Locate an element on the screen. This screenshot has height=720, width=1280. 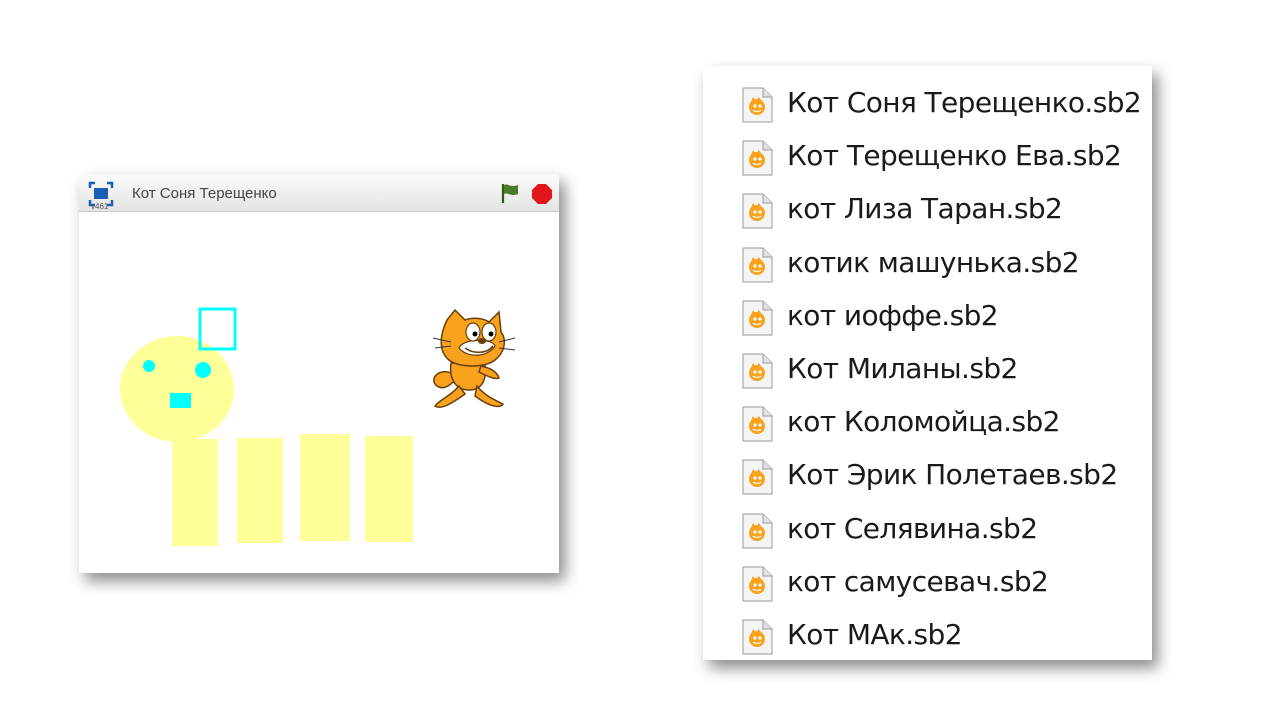
stage-drawing is located at coordinates (318, 426).